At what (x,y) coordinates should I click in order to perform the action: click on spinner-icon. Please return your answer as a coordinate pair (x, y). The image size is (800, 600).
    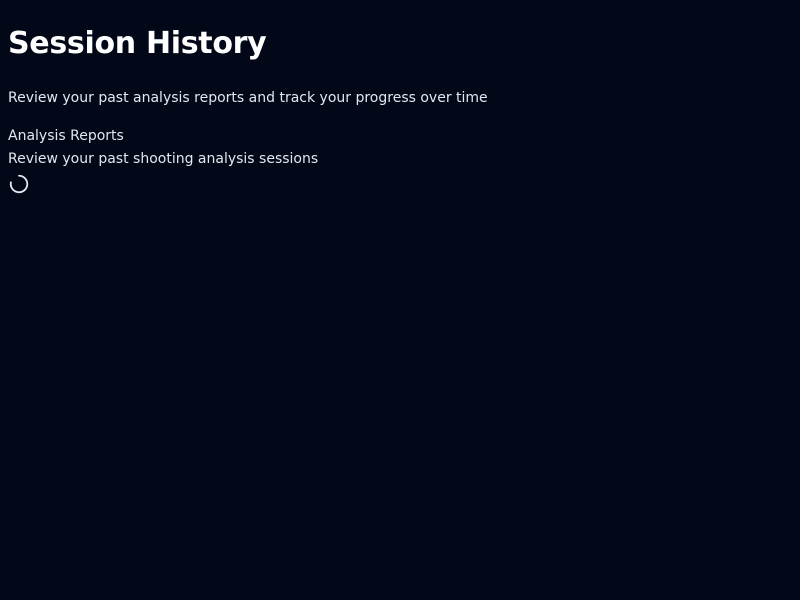
    Looking at the image, I should click on (19, 184).